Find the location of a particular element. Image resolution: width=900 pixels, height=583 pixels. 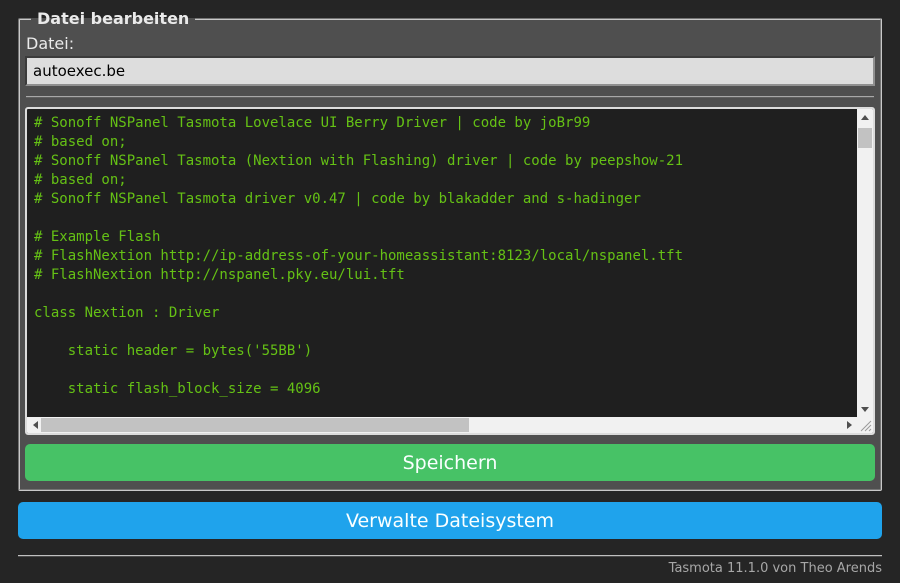

footer-credit-text: von Theo Arends is located at coordinates (825, 568).